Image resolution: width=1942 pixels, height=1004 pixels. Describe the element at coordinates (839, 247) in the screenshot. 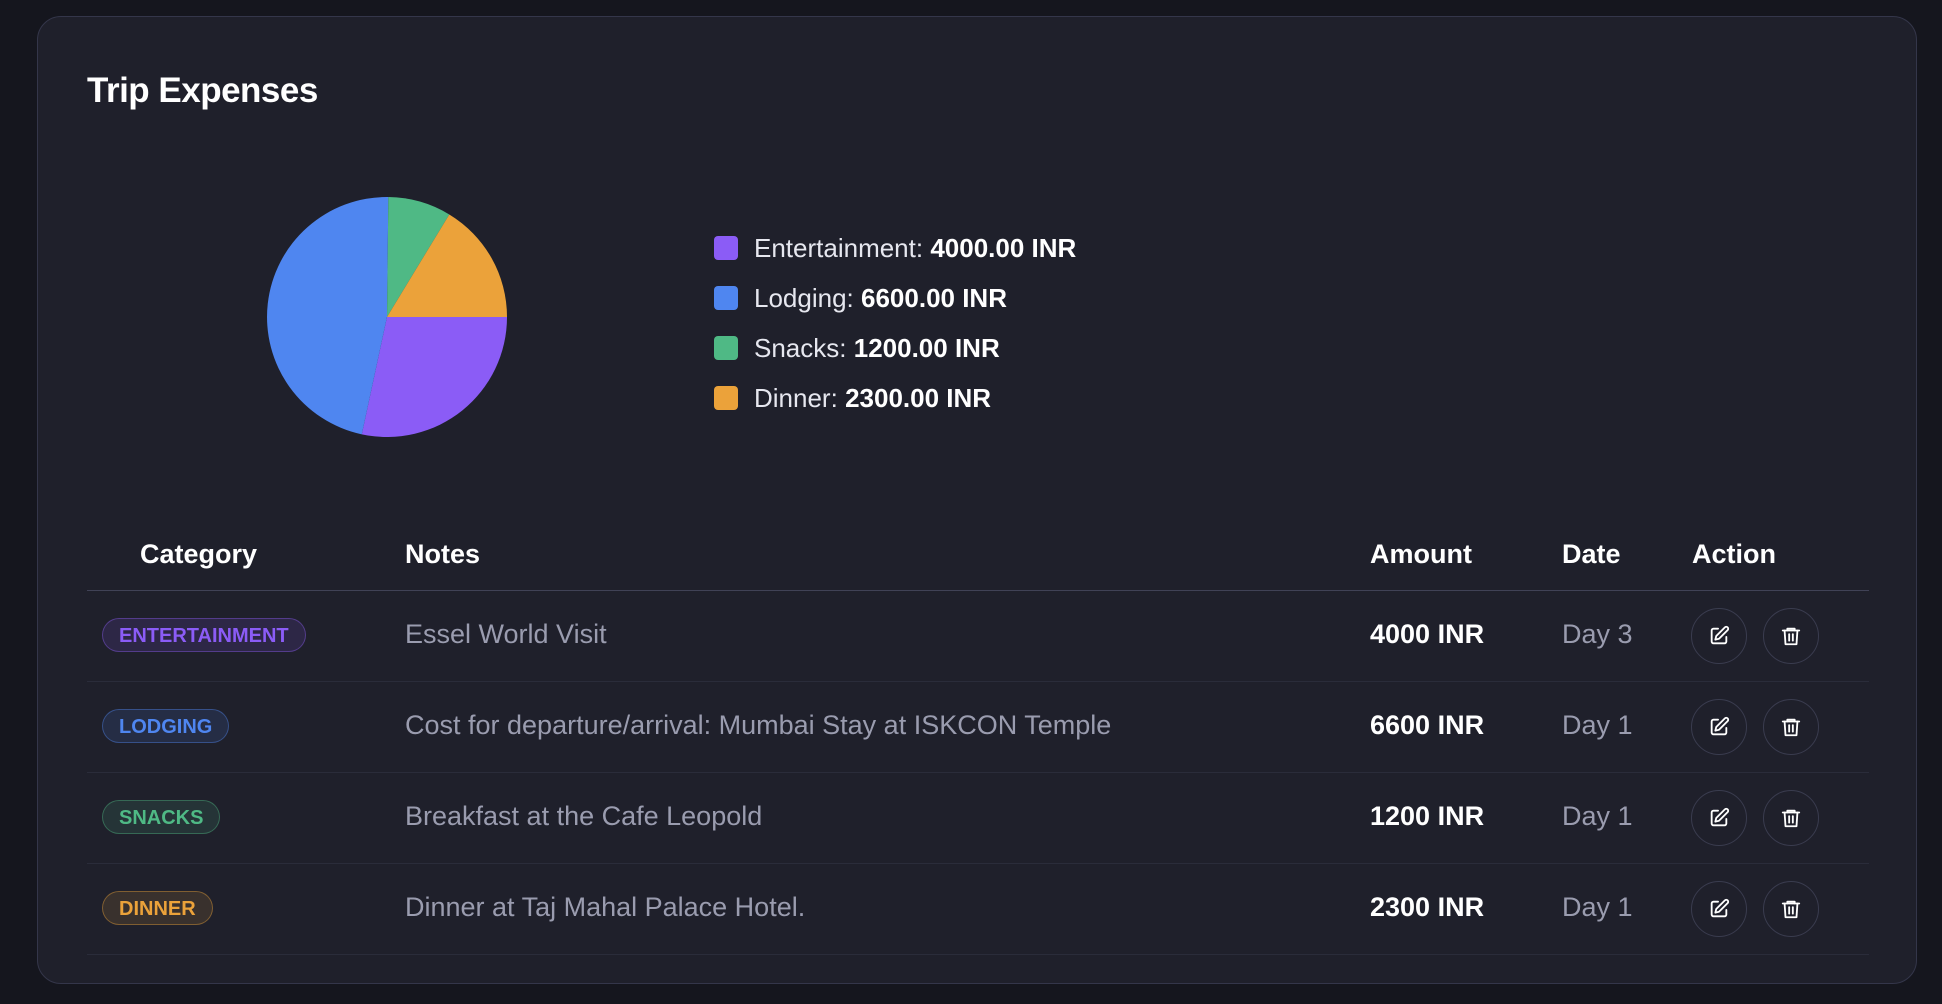

I see `legend-label: Entertainment:` at that location.